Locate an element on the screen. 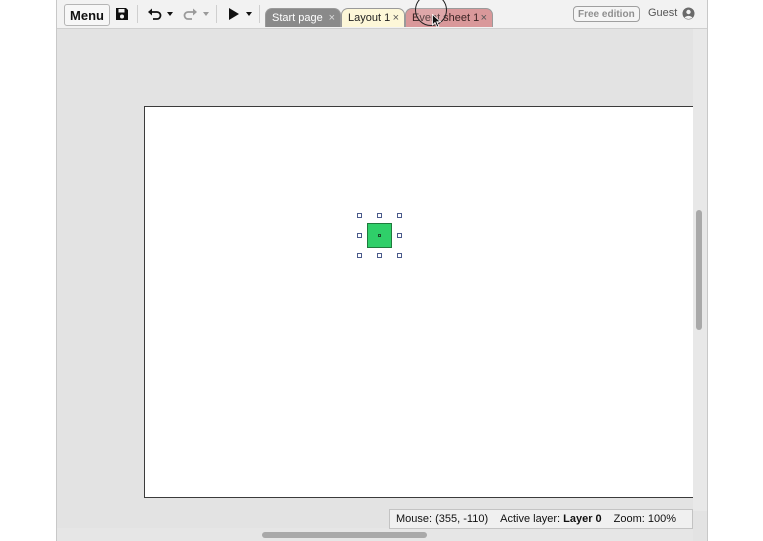 Image resolution: width=763 pixels, height=541 pixels. save-button is located at coordinates (122, 14).